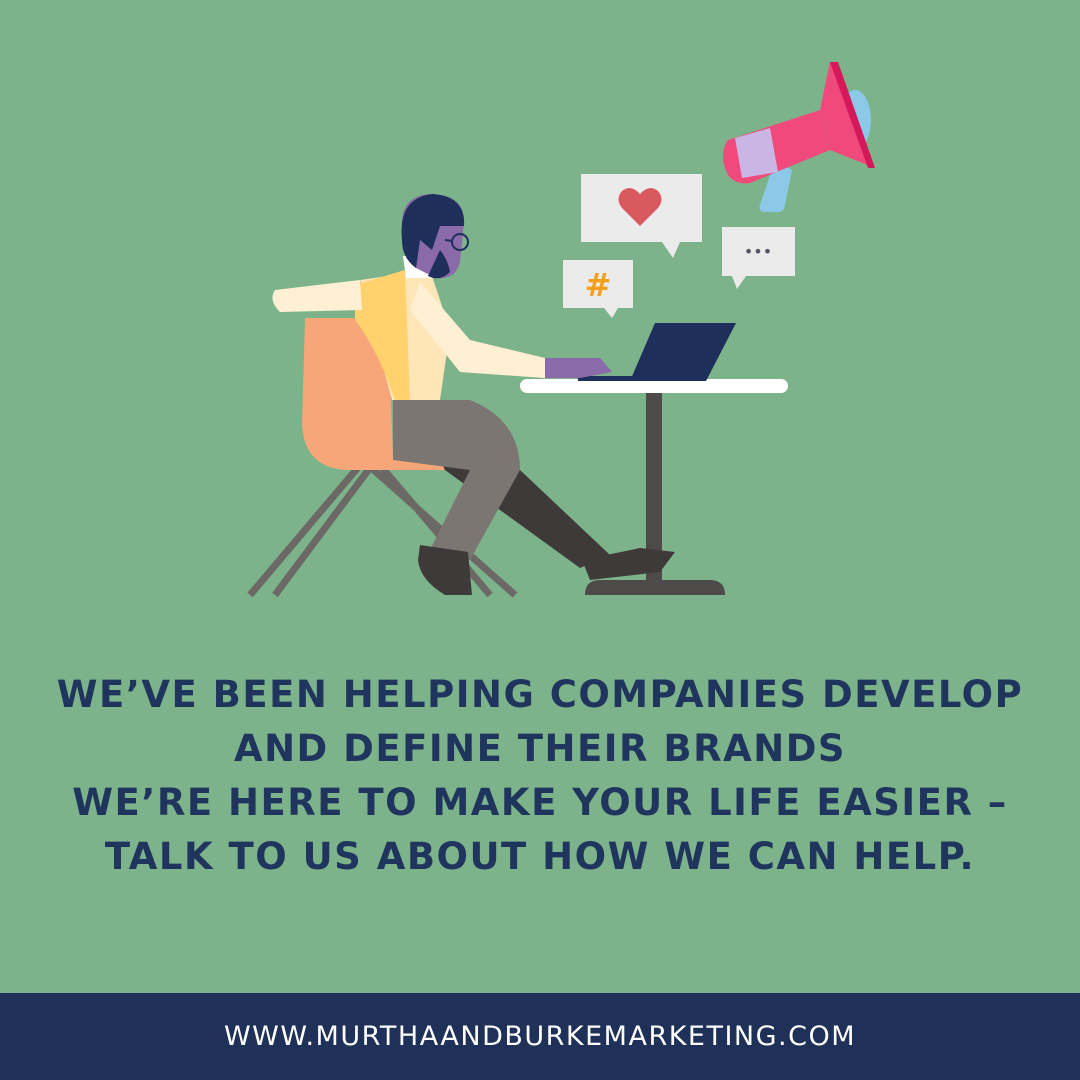  I want to click on megaphone-icon, so click(799, 137).